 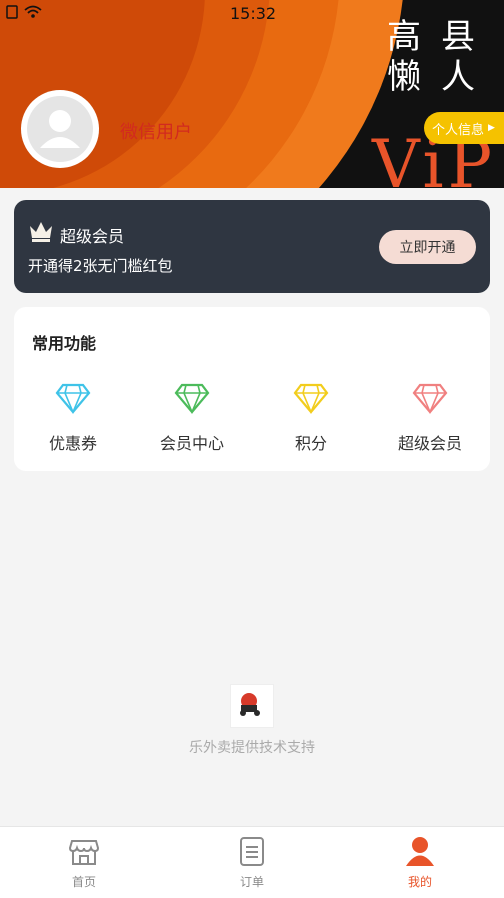 I want to click on func-item-points: 积分, so click(x=311, y=424).